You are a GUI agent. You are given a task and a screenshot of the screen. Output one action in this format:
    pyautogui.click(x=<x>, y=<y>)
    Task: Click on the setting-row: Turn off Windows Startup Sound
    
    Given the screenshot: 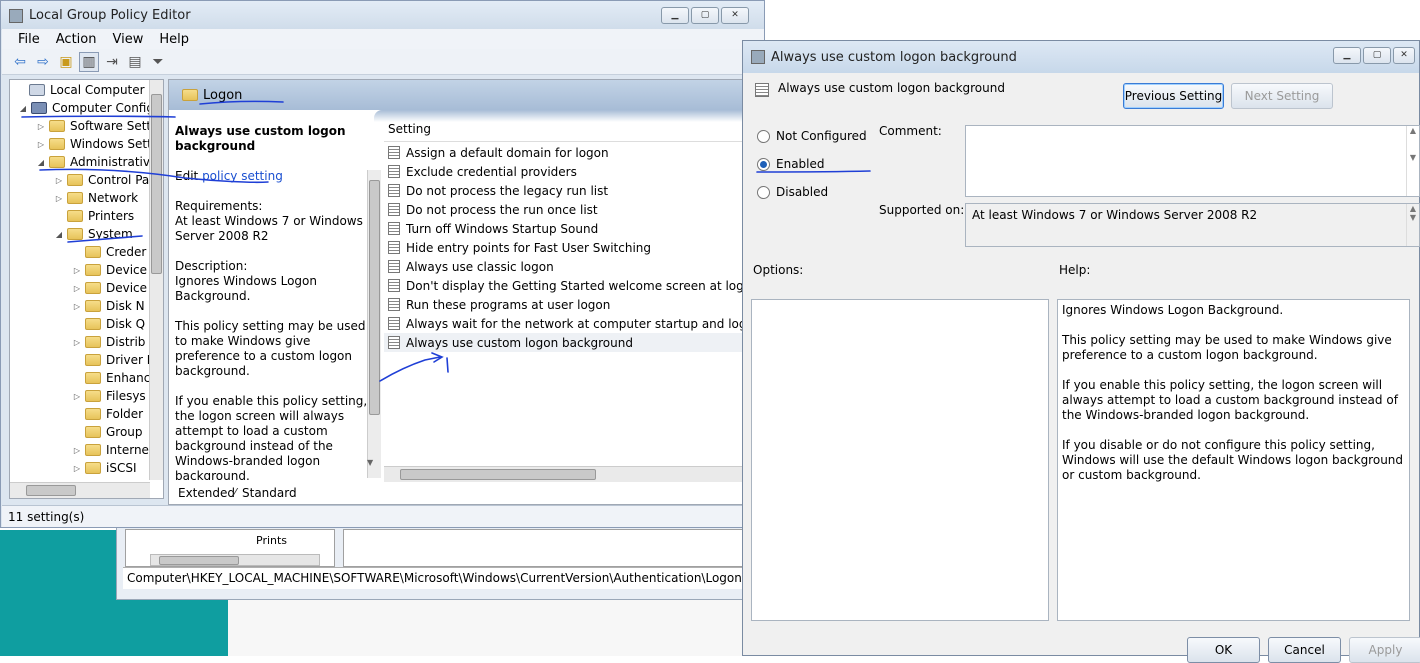 What is the action you would take?
    pyautogui.click(x=573, y=228)
    